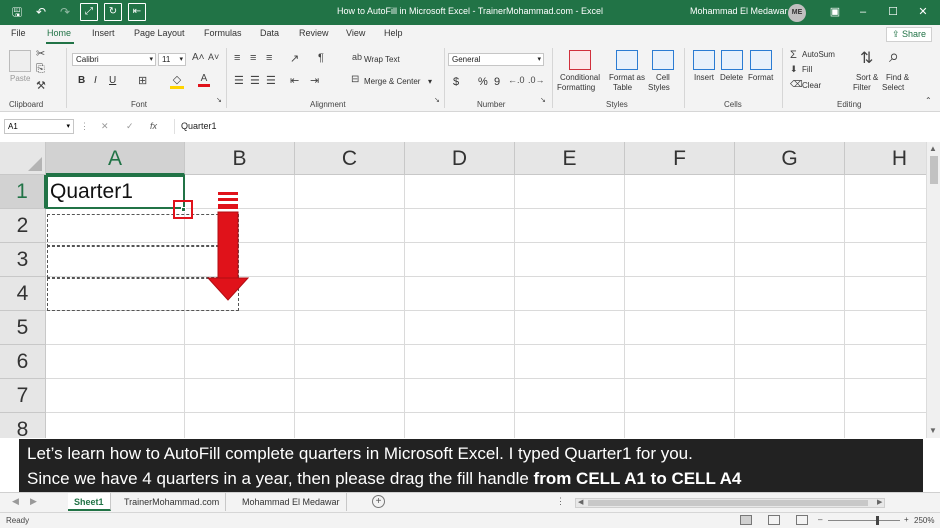 The height and width of the screenshot is (528, 940). I want to click on decrease-font-icon: A˅, so click(213, 57).